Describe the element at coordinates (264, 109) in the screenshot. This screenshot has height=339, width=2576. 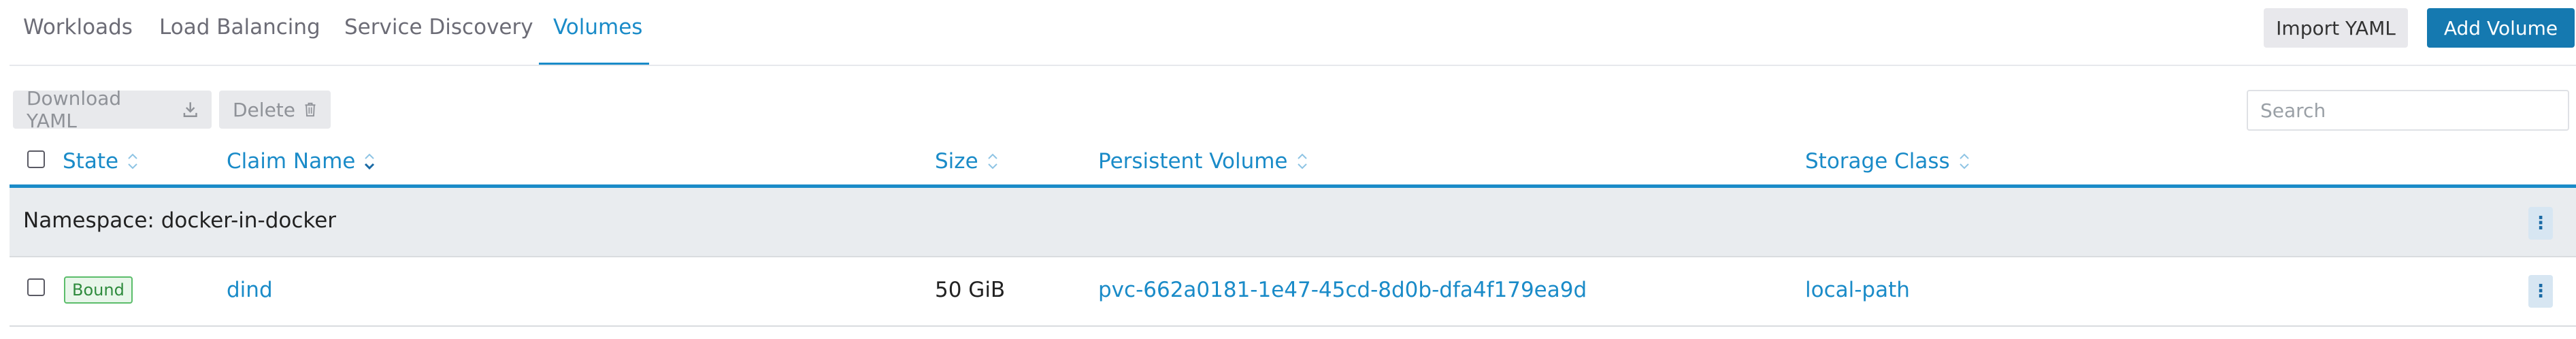
I see `delete-label: Delete` at that location.